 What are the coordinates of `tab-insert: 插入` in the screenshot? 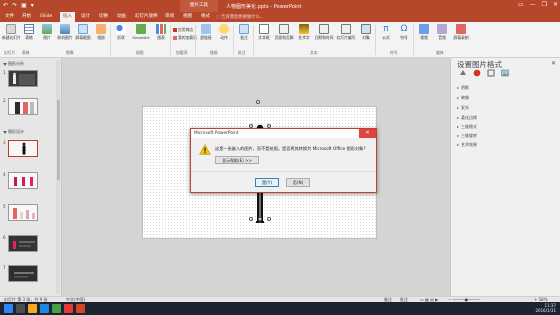 It's located at (67, 17).